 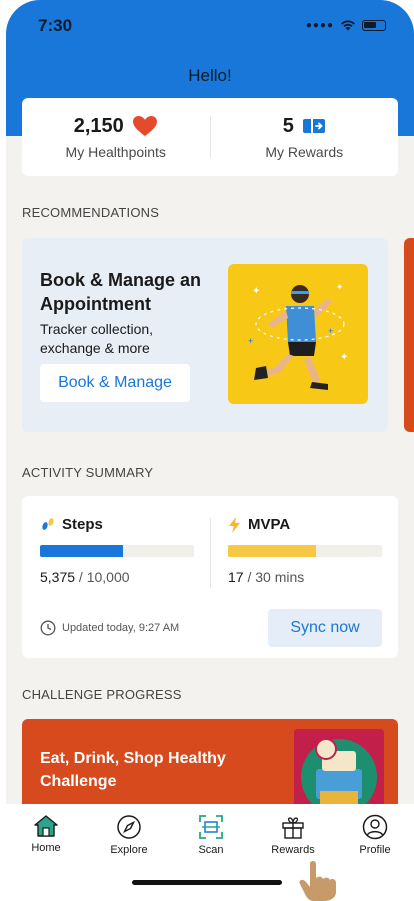 I want to click on nav-rewards: Rewards, so click(x=293, y=835).